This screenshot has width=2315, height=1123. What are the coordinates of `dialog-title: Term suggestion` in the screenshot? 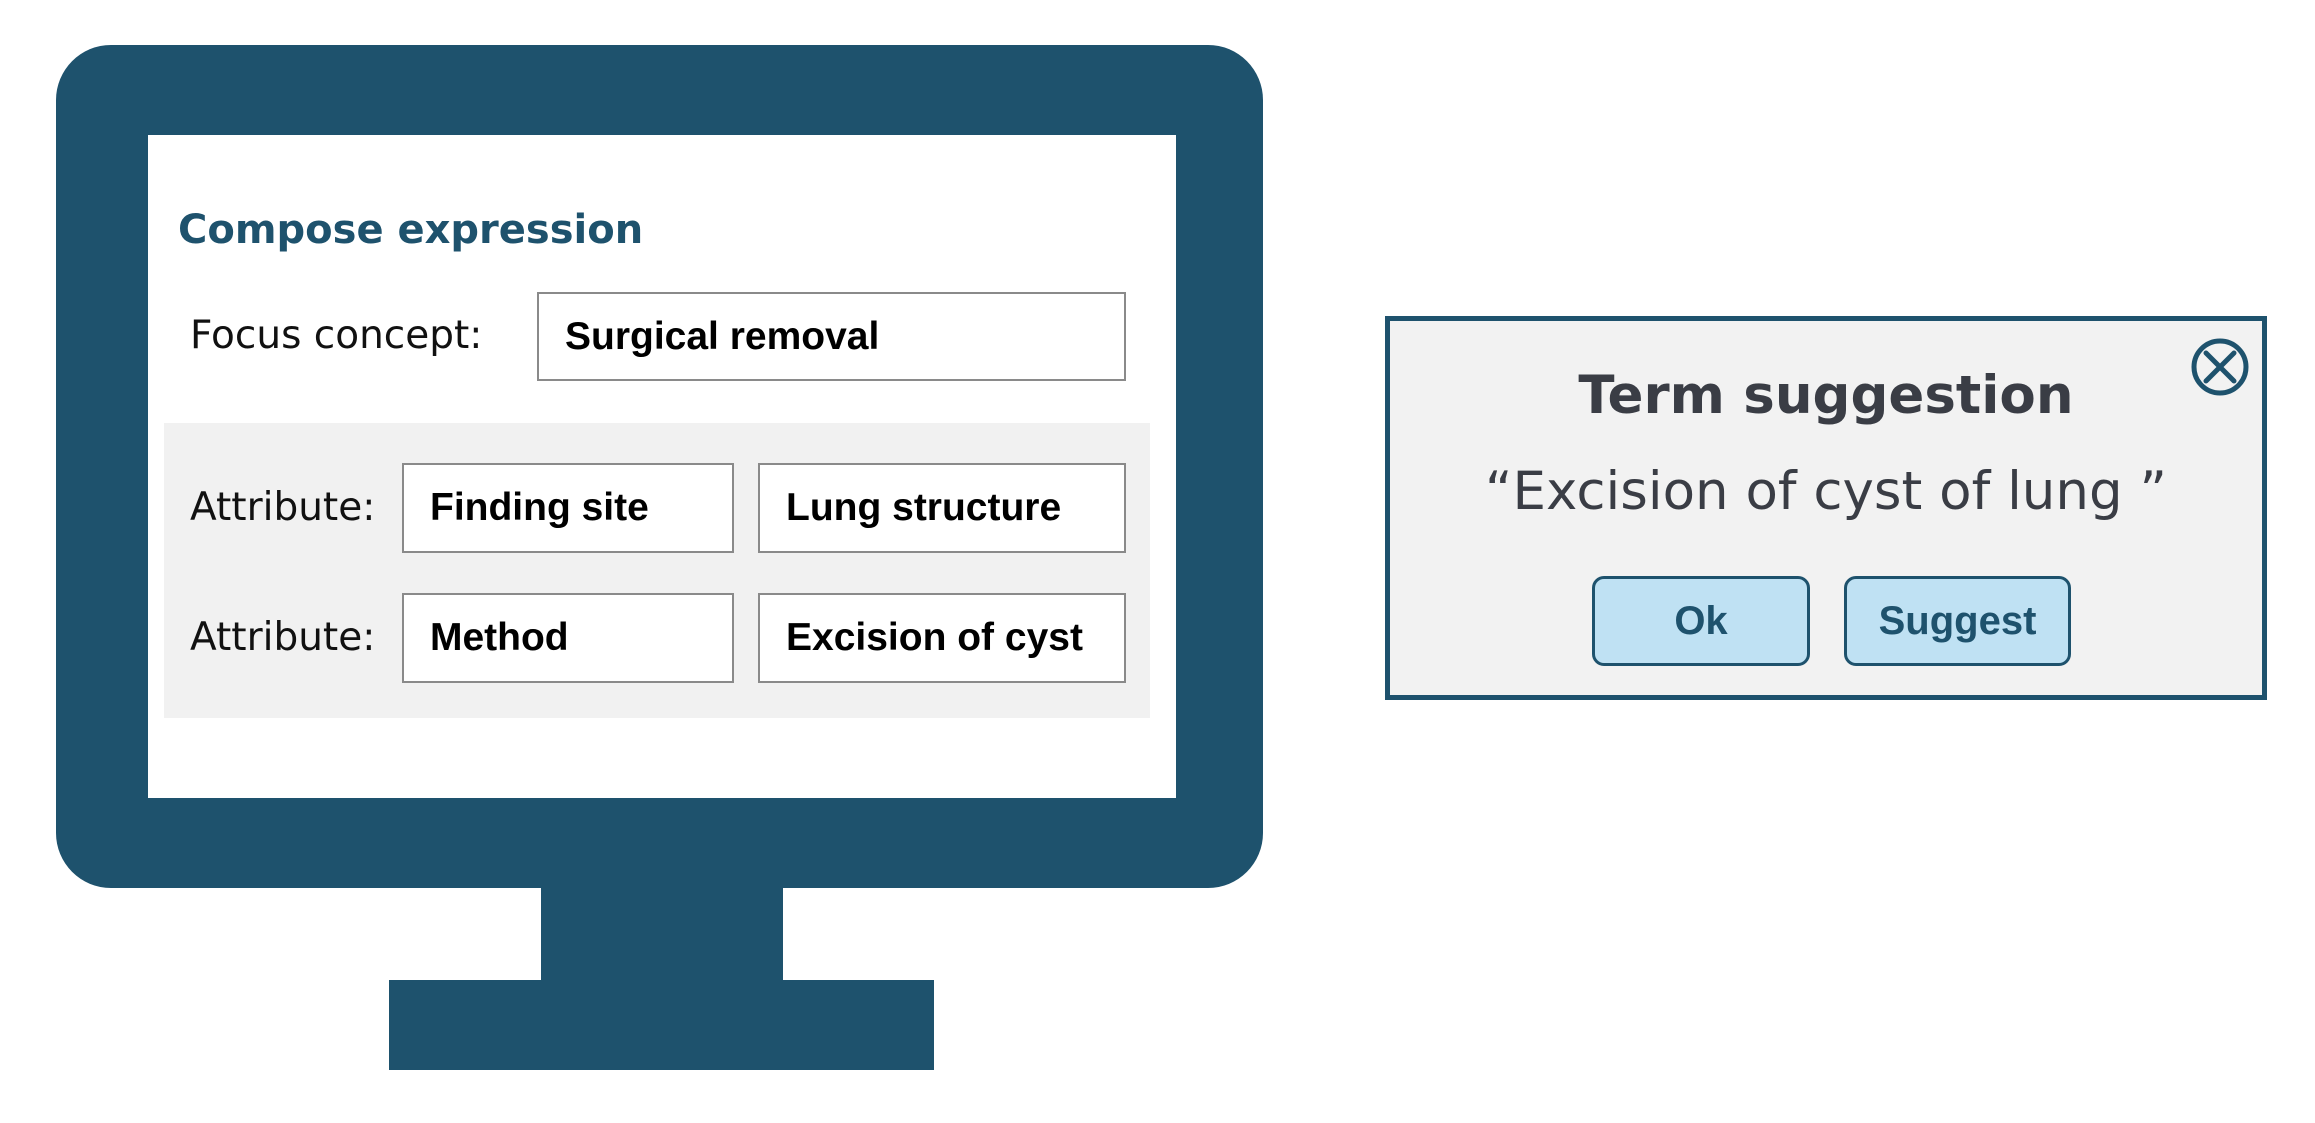 It's located at (1826, 395).